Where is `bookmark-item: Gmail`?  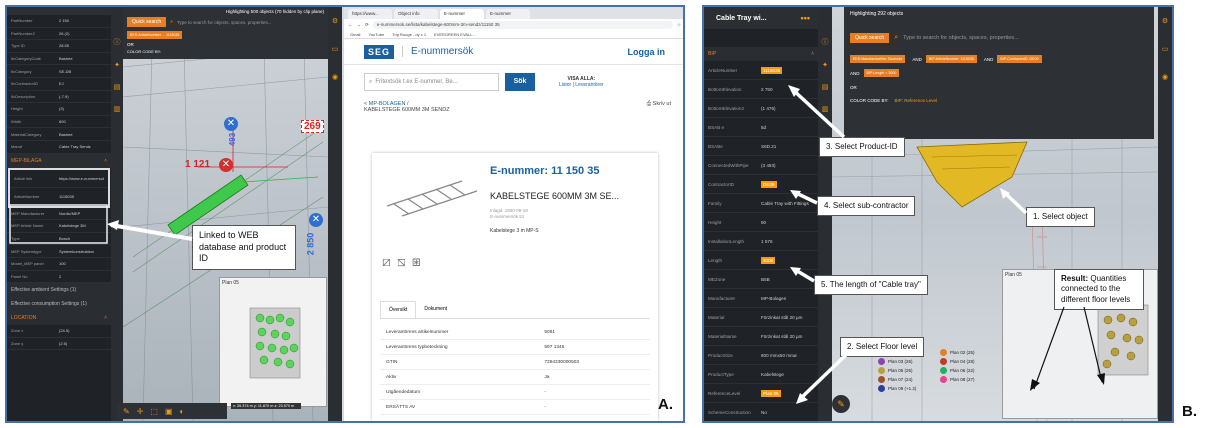
bookmark-item: Gmail is located at coordinates (355, 34).